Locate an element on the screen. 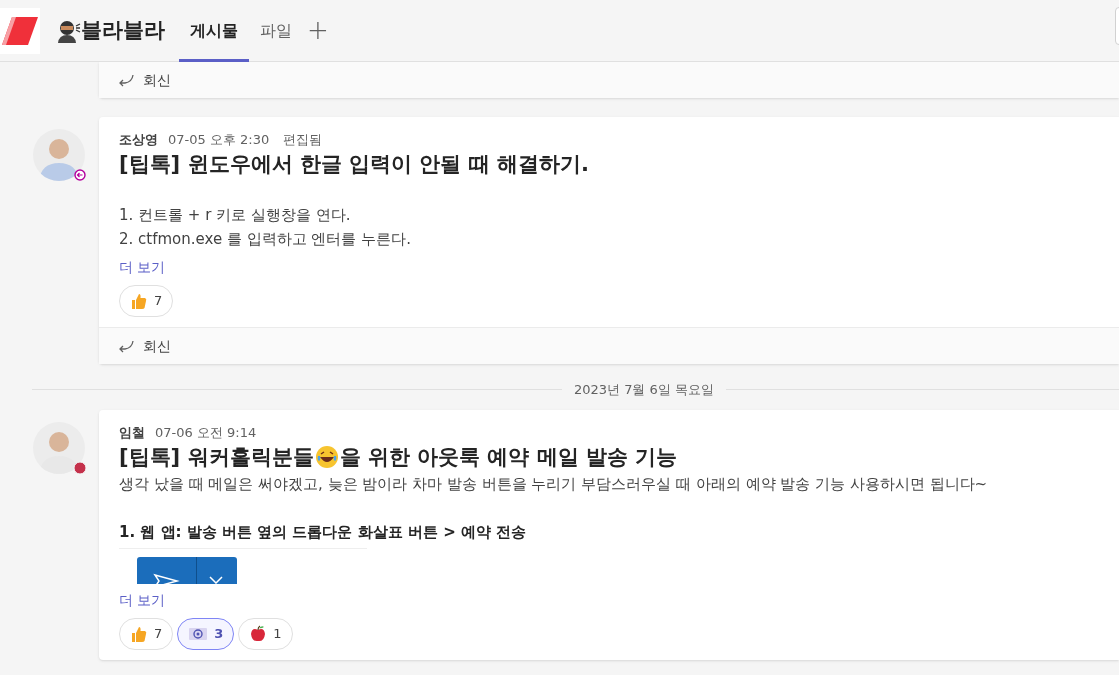  post-title: [팁톡] 워커홀릭분들 is located at coordinates (216, 457).